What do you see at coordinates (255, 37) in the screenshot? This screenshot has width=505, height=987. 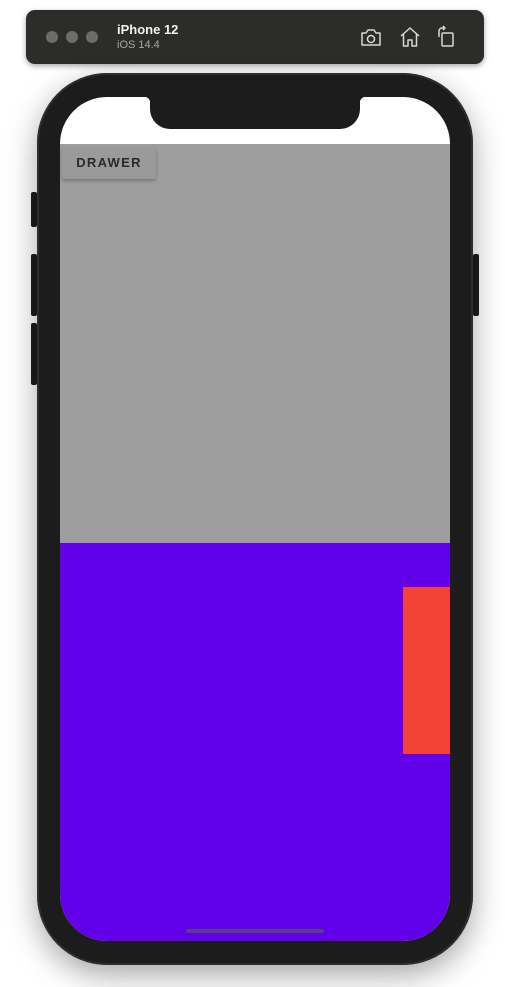 I see `simulator-titlebar: iPhone 12 iOS 14.4` at bounding box center [255, 37].